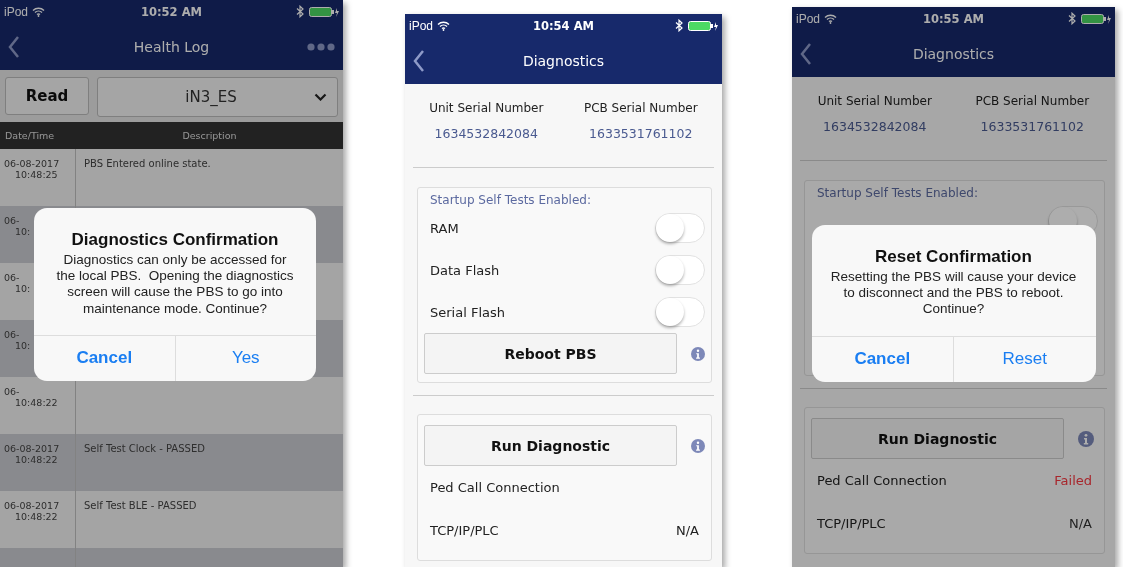  I want to click on time-text: 10:48:25, so click(36, 174).